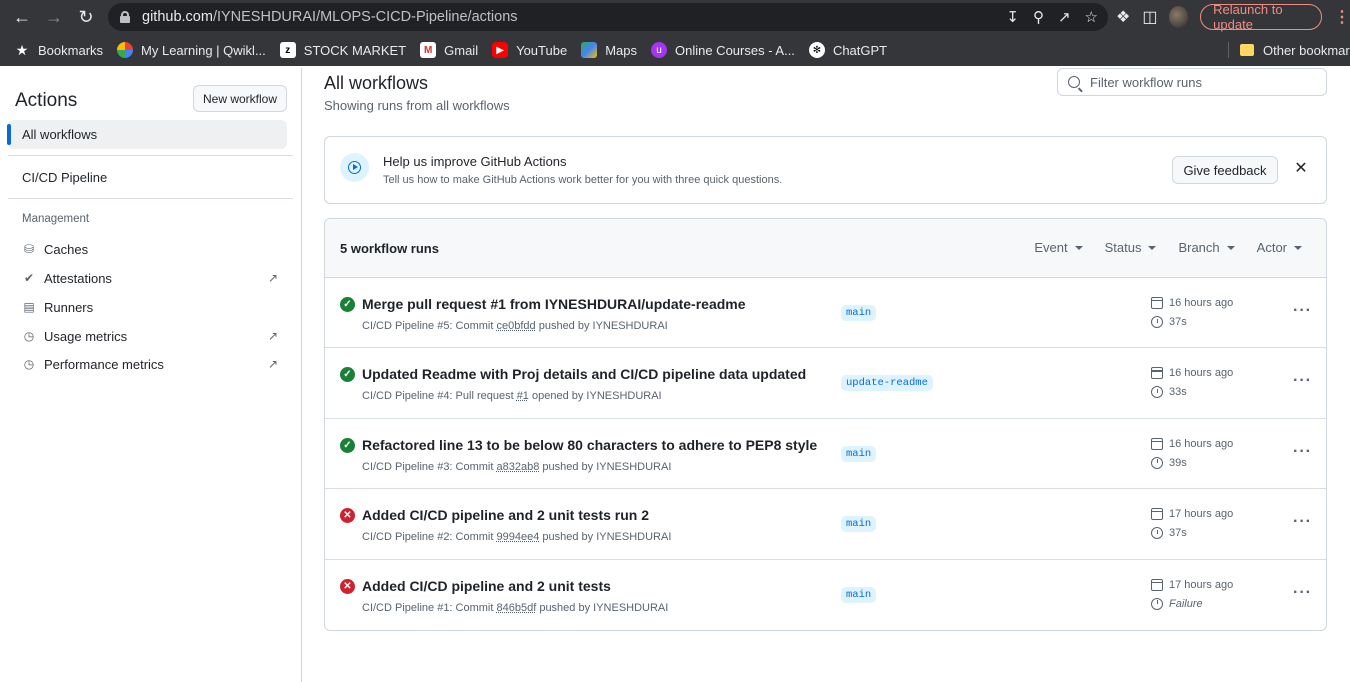  Describe the element at coordinates (518, 537) in the screenshot. I see `commit-link: 9994ee4` at that location.